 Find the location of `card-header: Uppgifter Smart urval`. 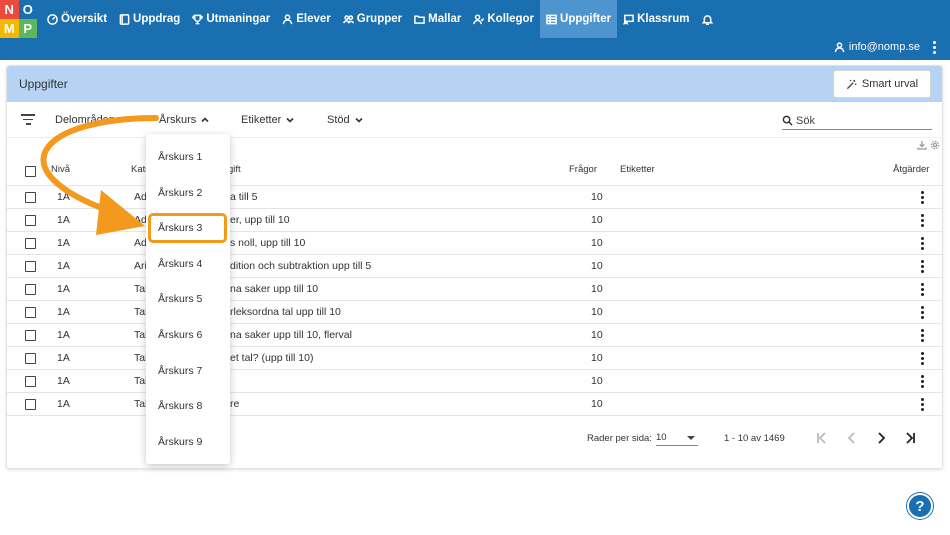

card-header: Uppgifter Smart urval is located at coordinates (474, 84).